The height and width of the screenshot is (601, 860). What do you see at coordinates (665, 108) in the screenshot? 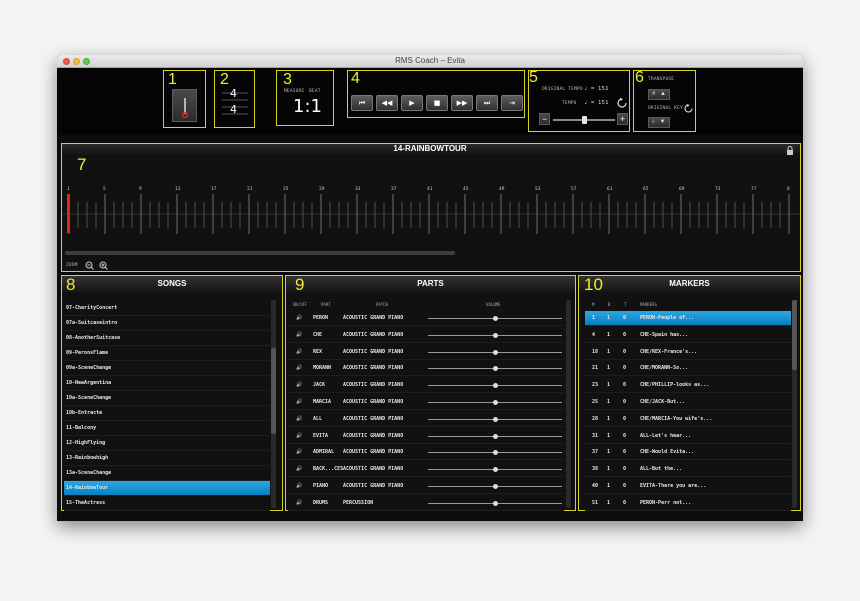
I see `original-key-label: ORIGINAL KEY` at bounding box center [665, 108].